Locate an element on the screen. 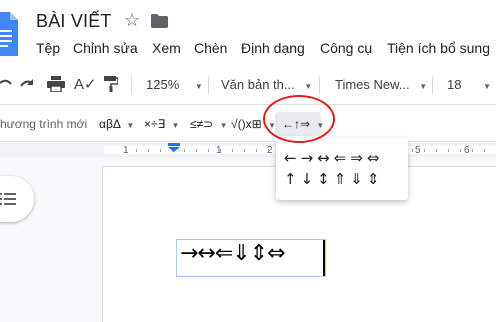 The image size is (496, 322). menu-format: Định dạng is located at coordinates (273, 48).